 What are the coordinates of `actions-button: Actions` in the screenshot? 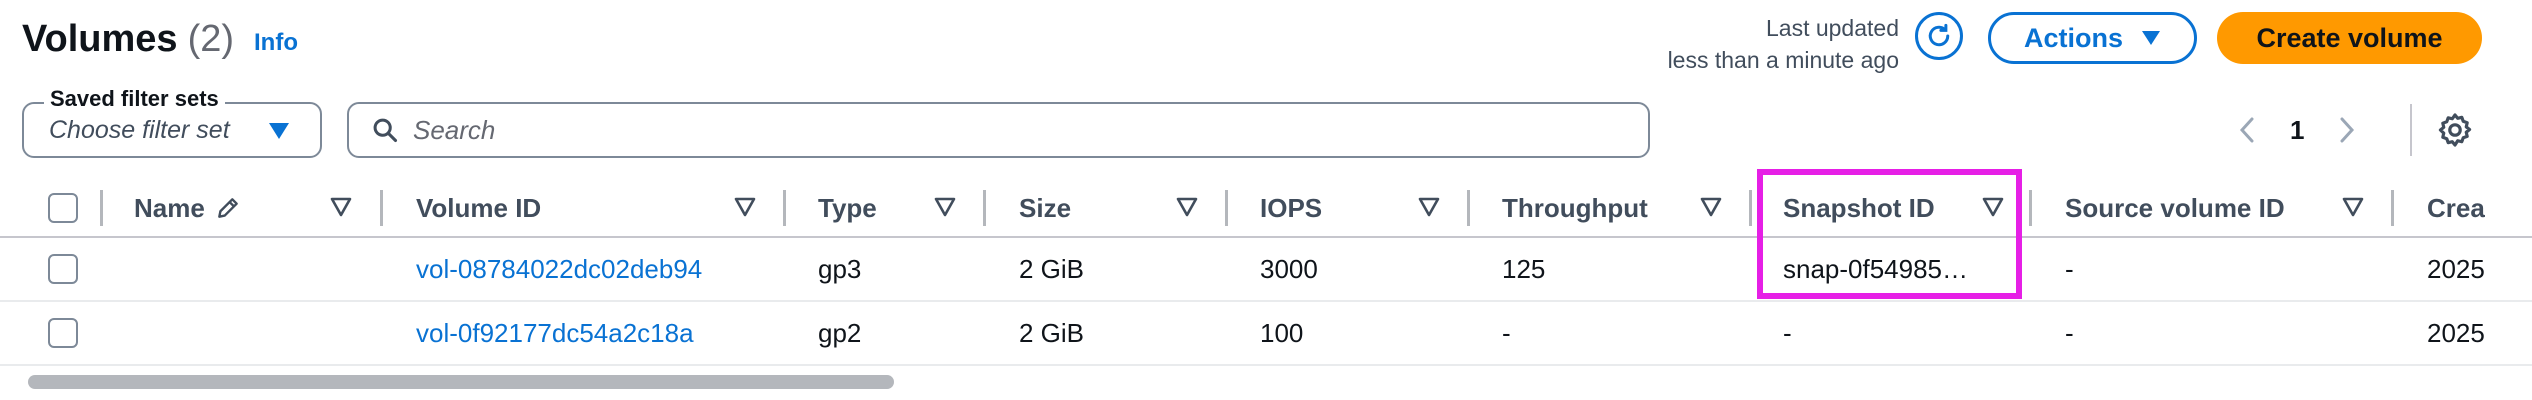 It's located at (2092, 38).